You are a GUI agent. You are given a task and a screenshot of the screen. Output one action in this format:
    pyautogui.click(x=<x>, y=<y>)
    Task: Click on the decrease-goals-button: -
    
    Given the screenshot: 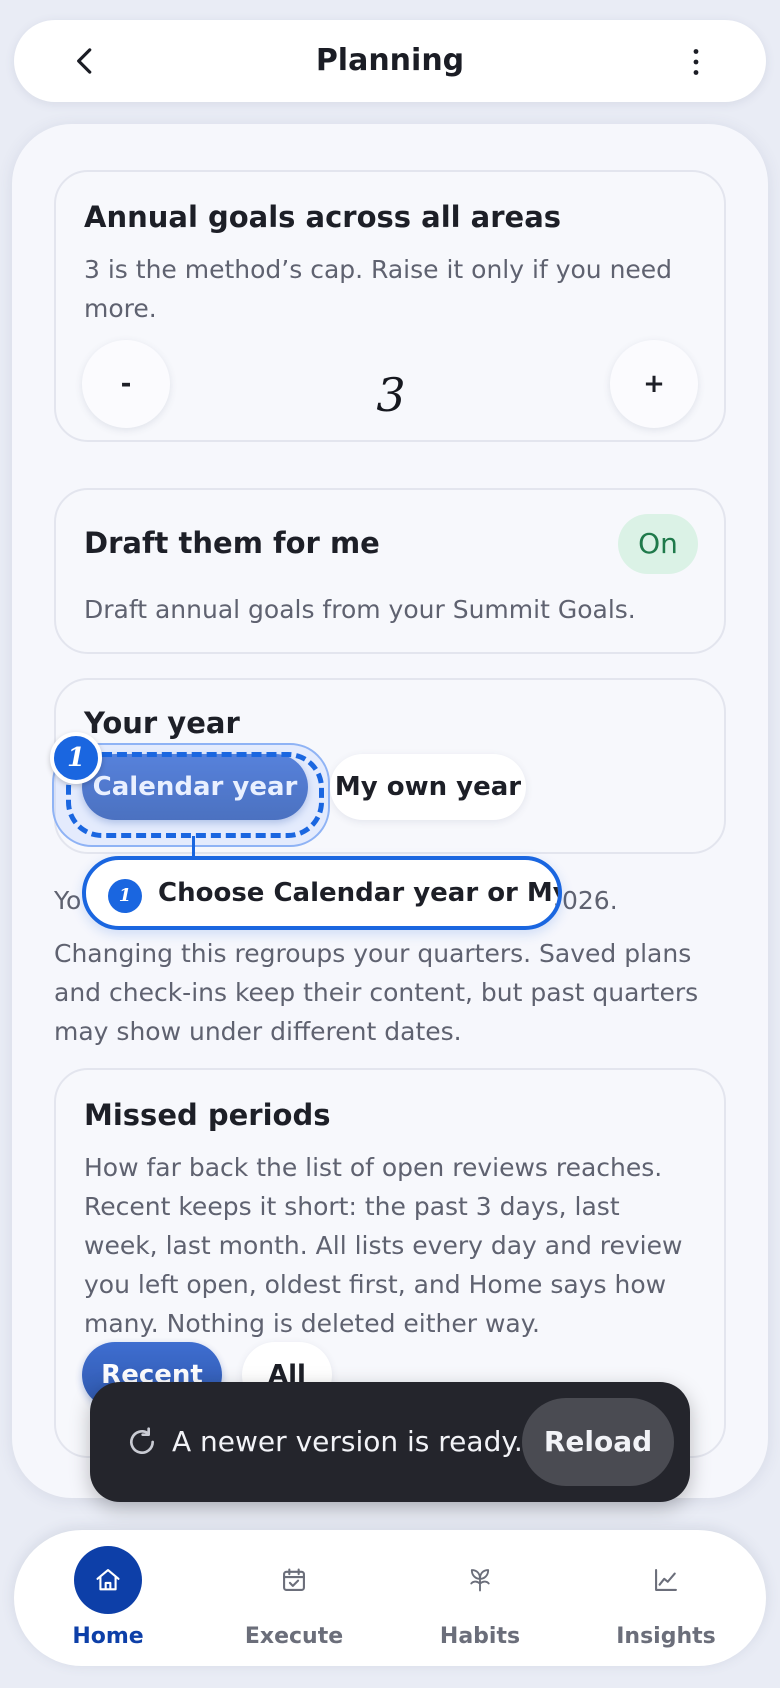 What is the action you would take?
    pyautogui.click(x=126, y=384)
    